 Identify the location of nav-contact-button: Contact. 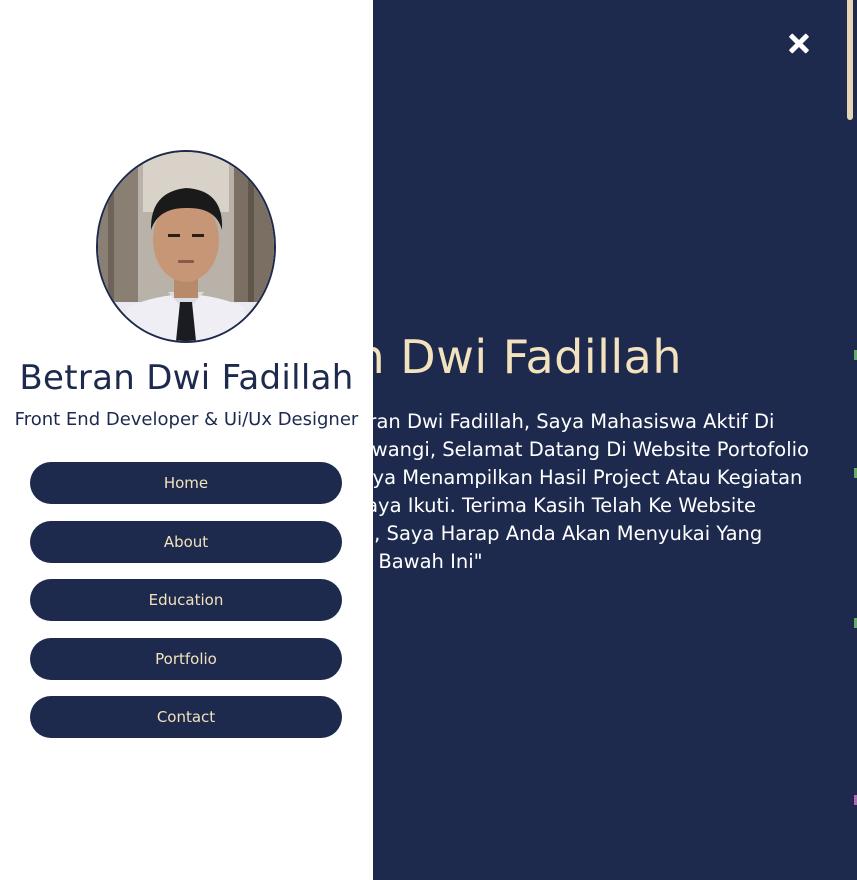
(186, 717).